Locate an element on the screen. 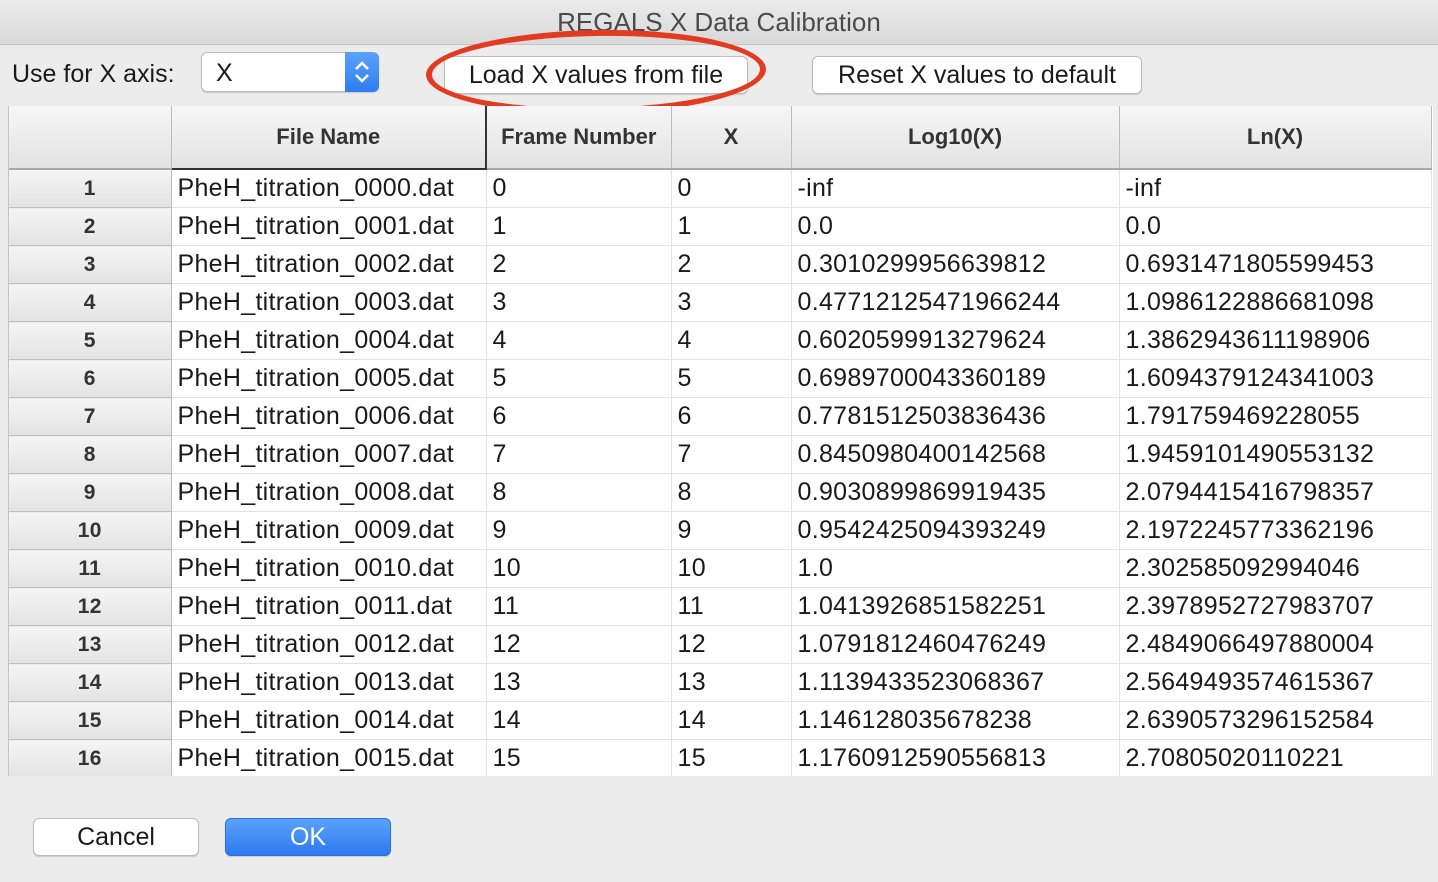 The image size is (1438, 882). table-cell-frame-number: 10 is located at coordinates (579, 568).